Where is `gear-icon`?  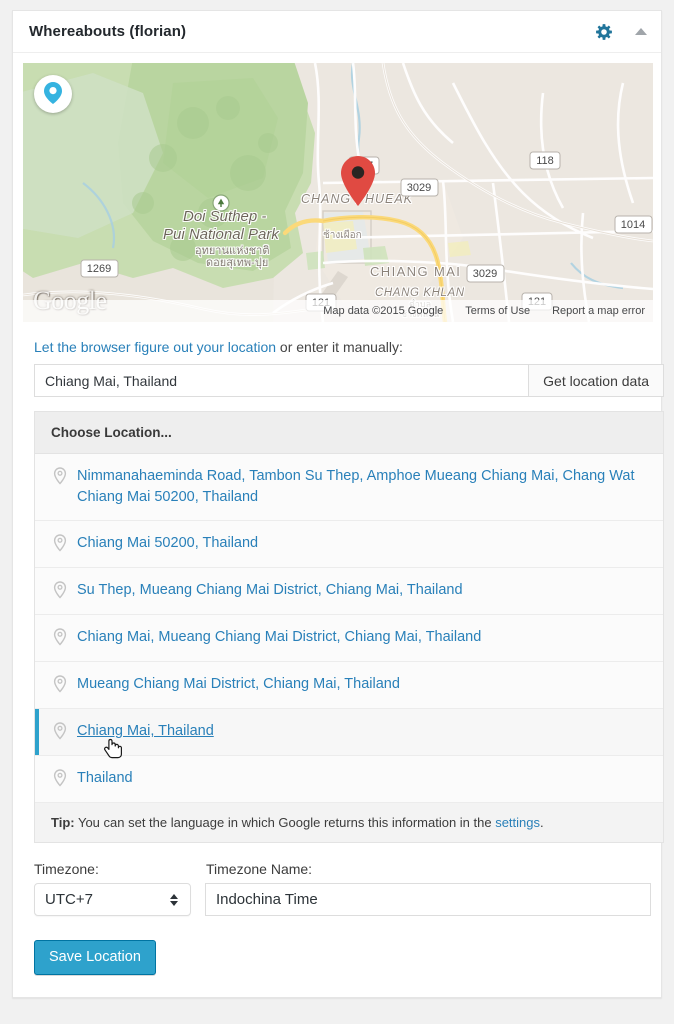
gear-icon is located at coordinates (604, 32).